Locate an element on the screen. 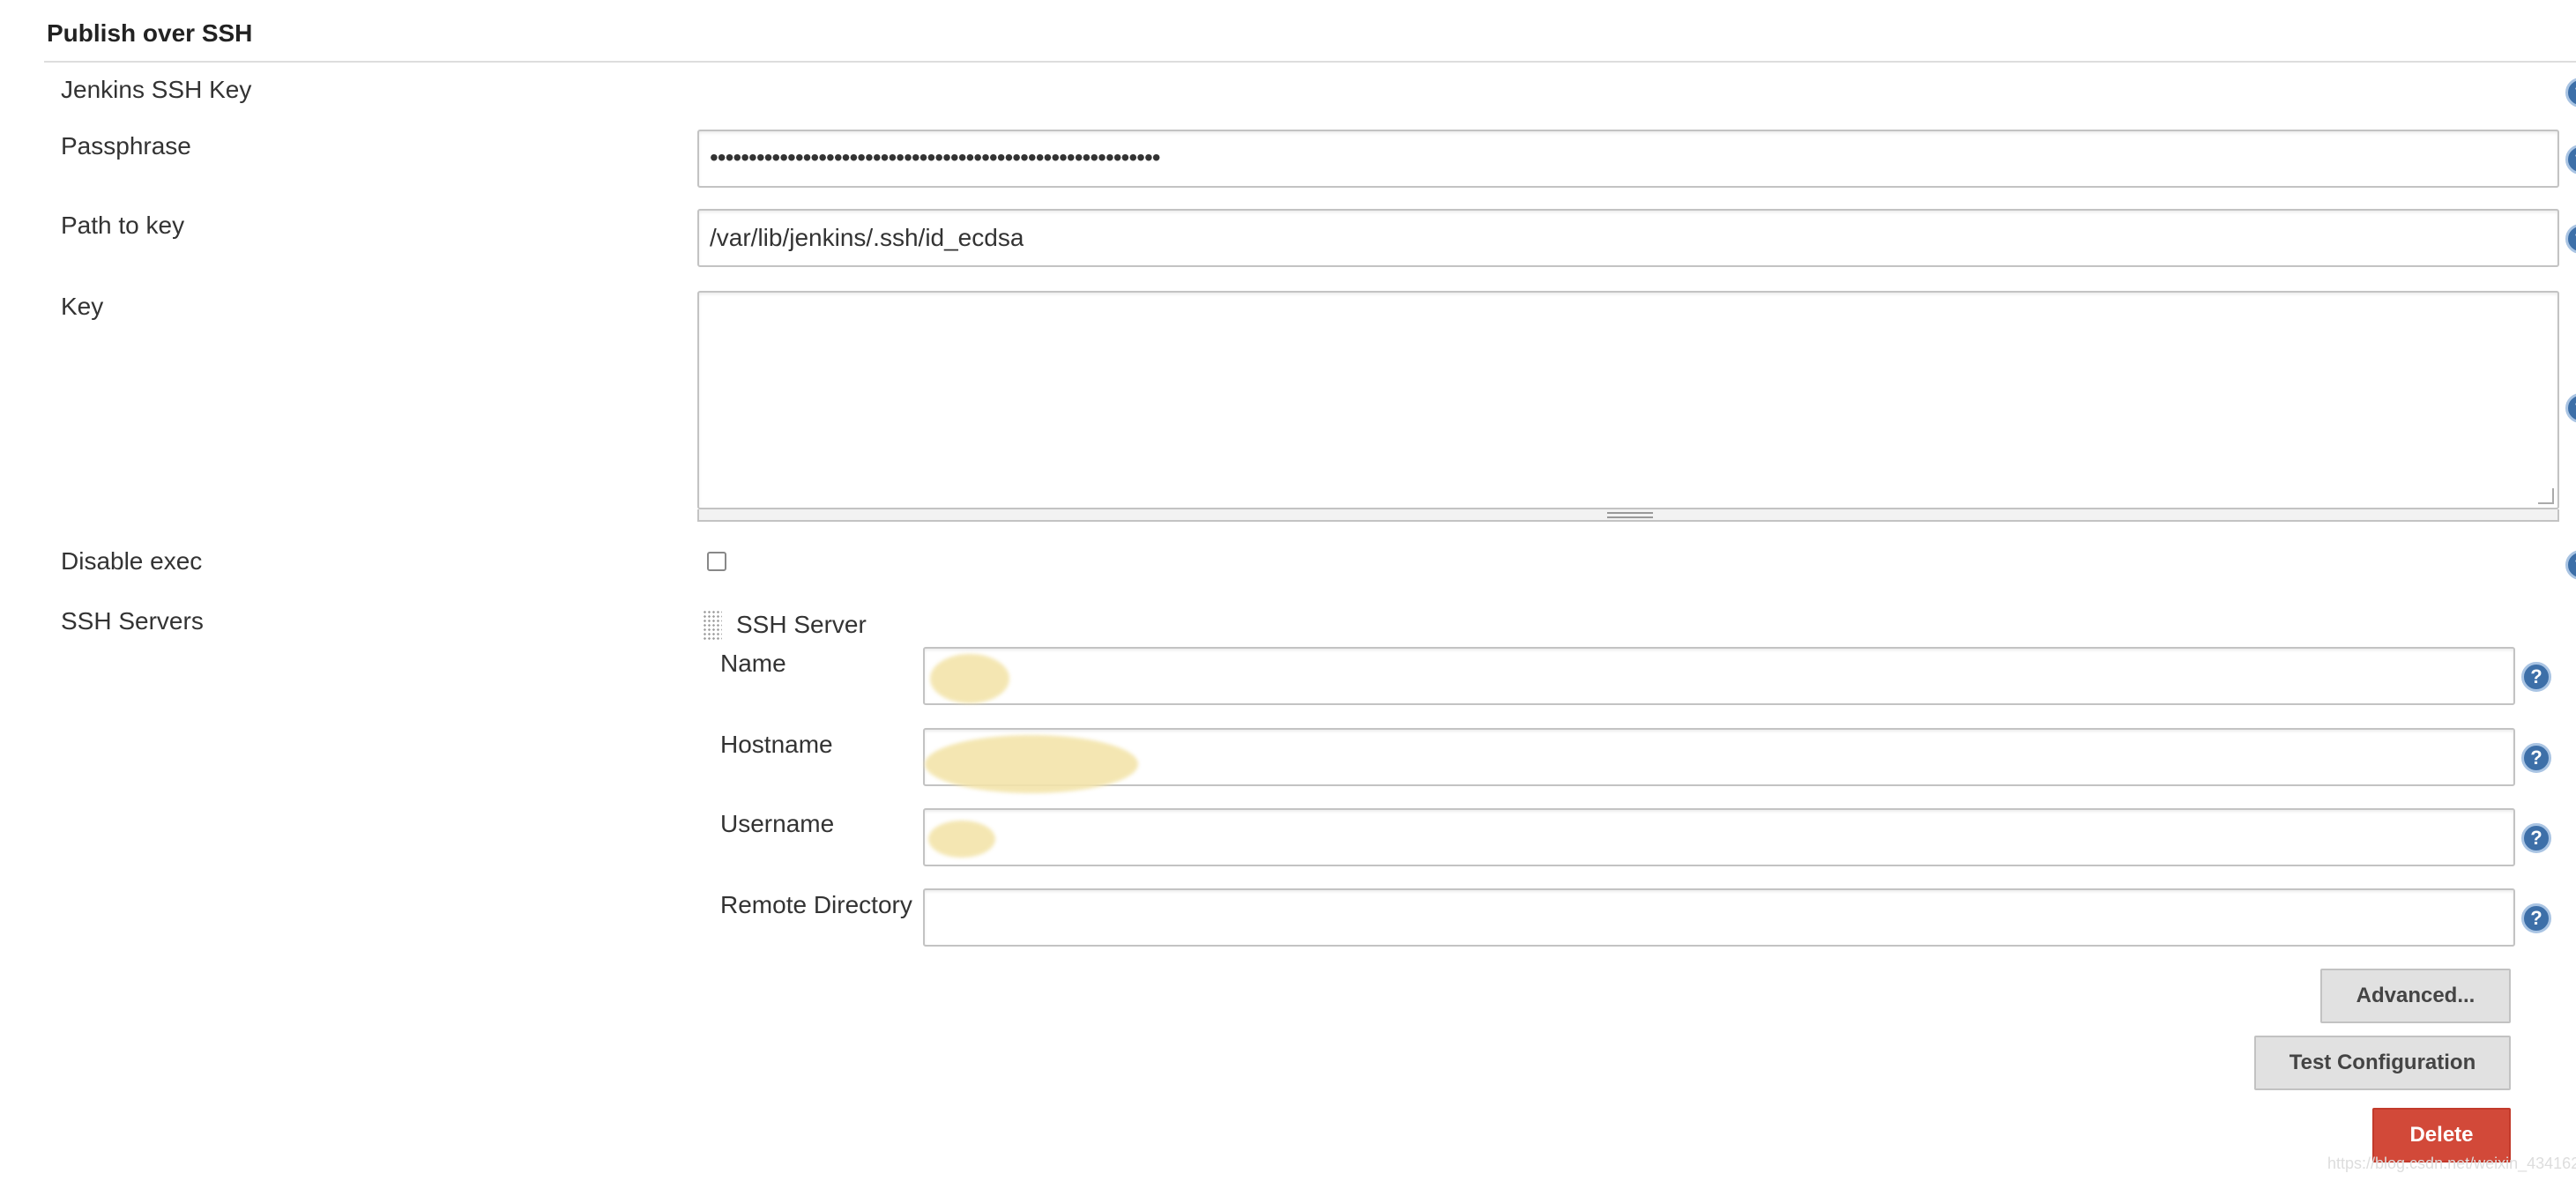 The height and width of the screenshot is (1181, 2576). ssh-servers-label: SSH Servers is located at coordinates (133, 621).